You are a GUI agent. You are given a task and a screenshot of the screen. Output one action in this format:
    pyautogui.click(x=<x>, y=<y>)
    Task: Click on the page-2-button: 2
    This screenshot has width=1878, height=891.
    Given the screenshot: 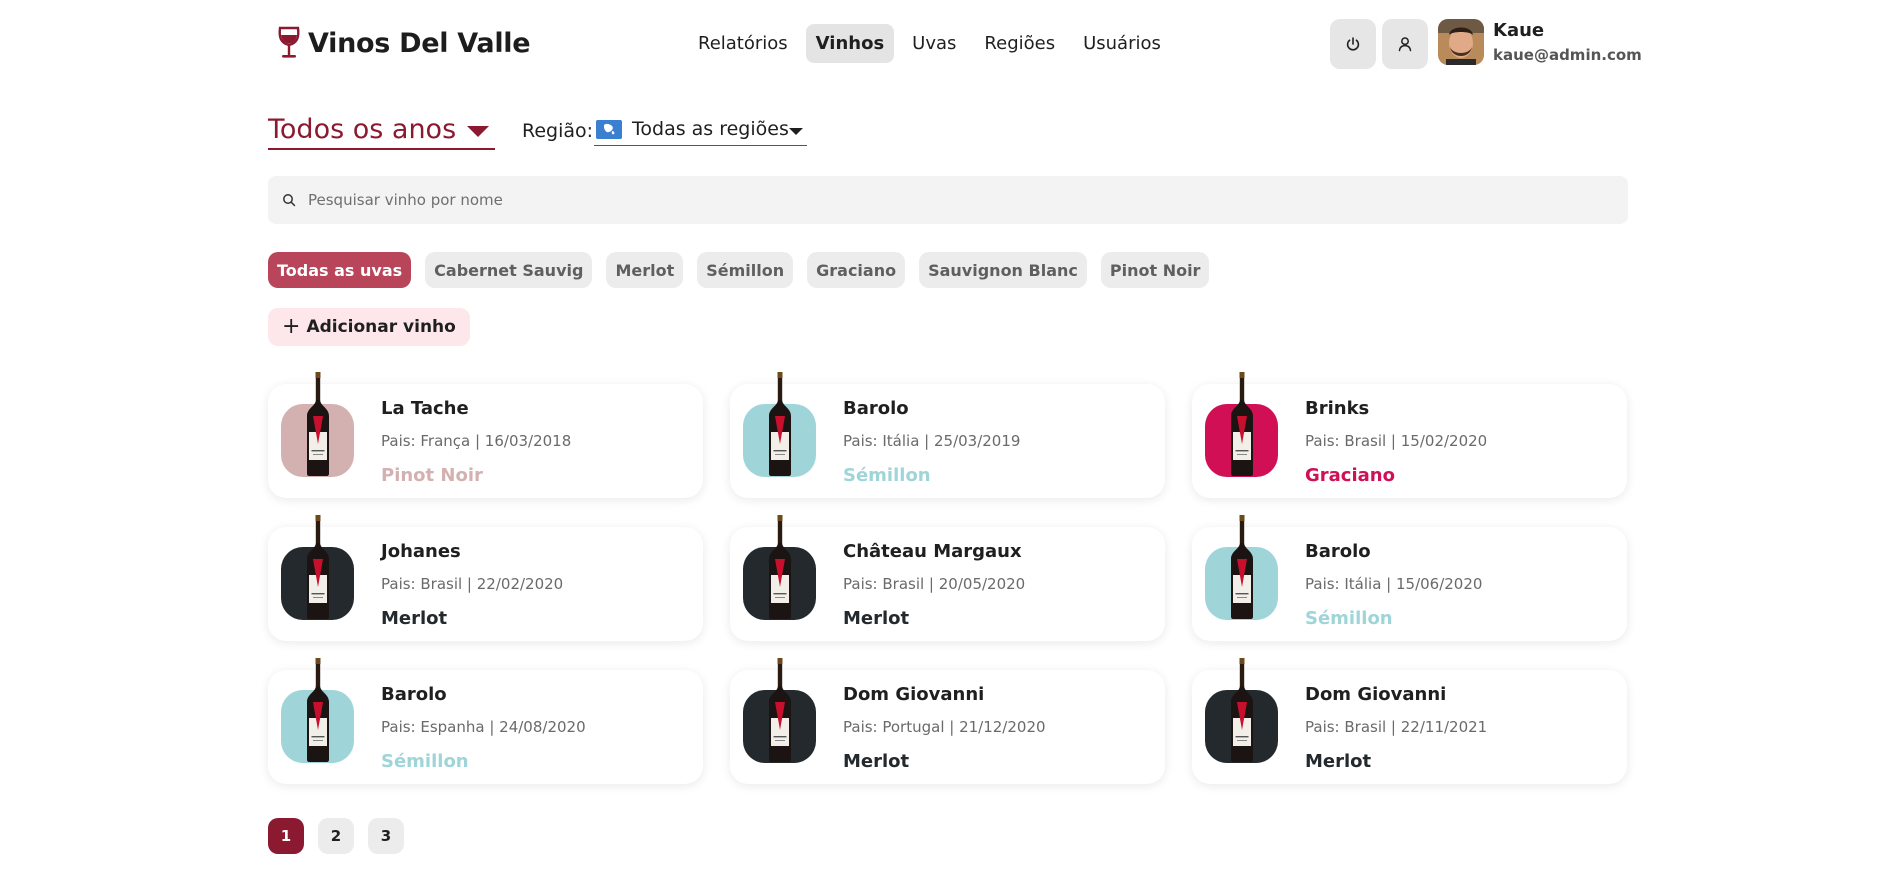 What is the action you would take?
    pyautogui.click(x=336, y=836)
    